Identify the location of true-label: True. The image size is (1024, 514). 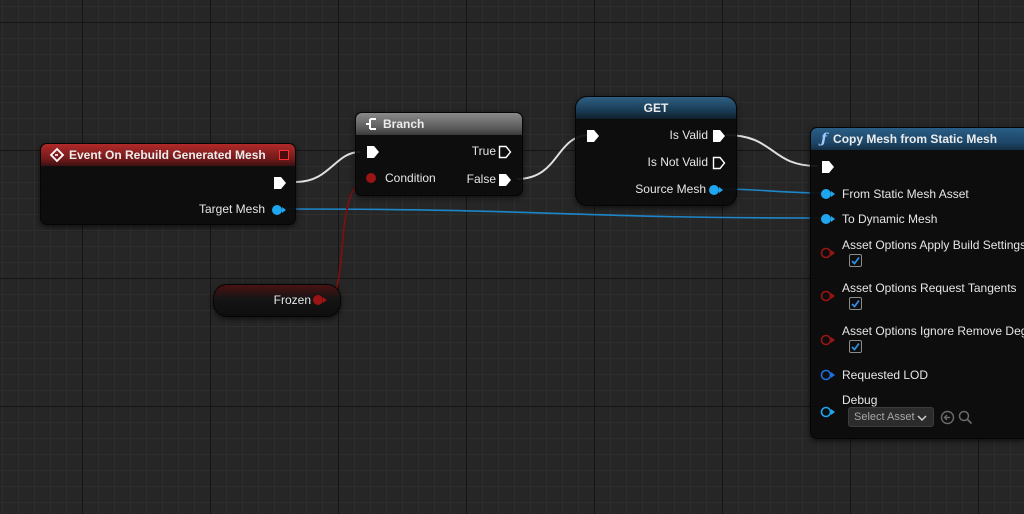
(483, 151).